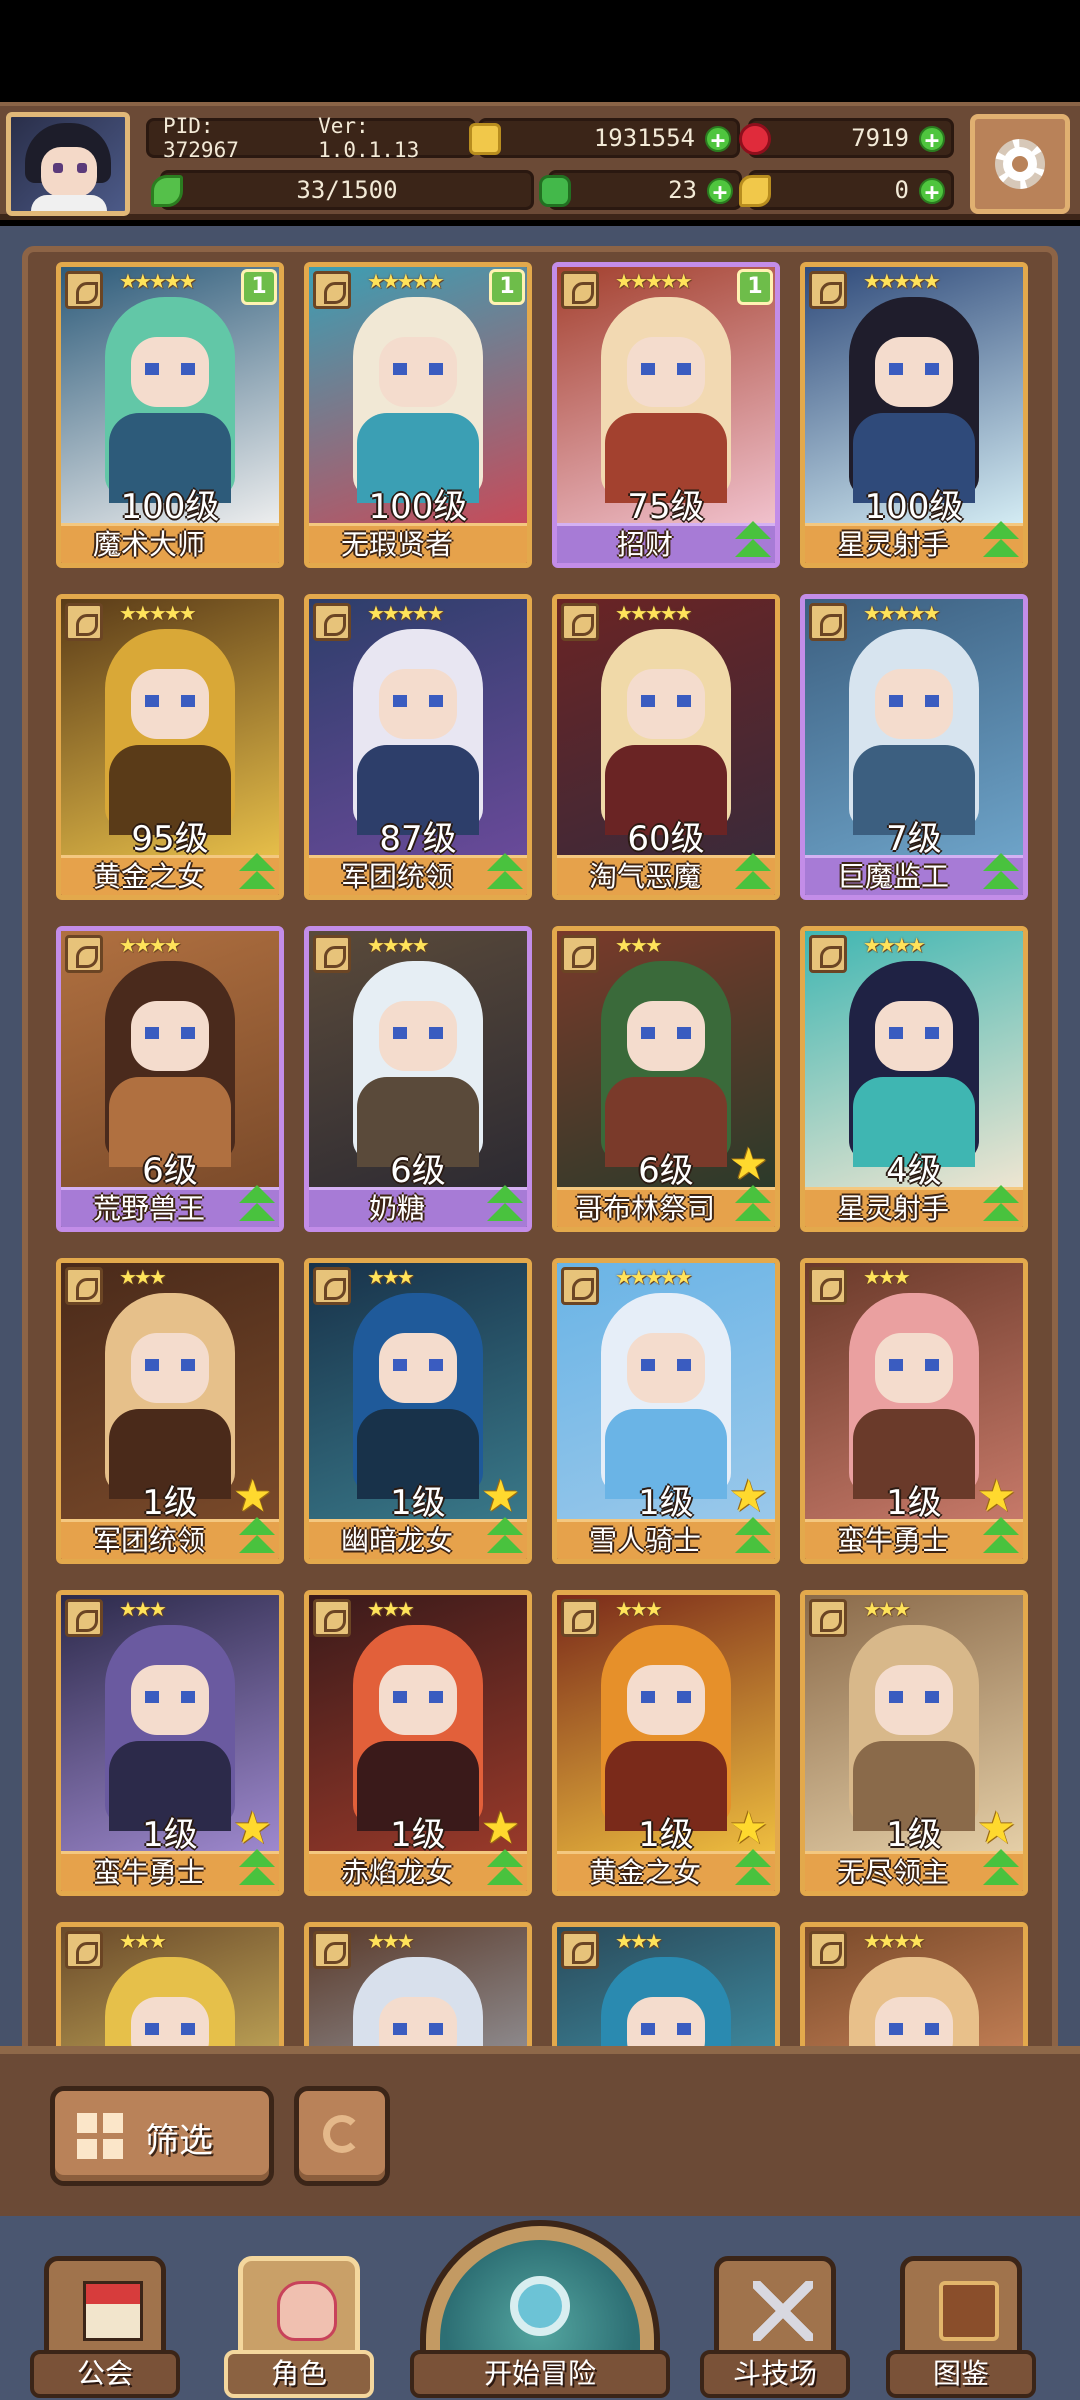 The width and height of the screenshot is (1080, 2400). I want to click on settings-button, so click(1020, 164).